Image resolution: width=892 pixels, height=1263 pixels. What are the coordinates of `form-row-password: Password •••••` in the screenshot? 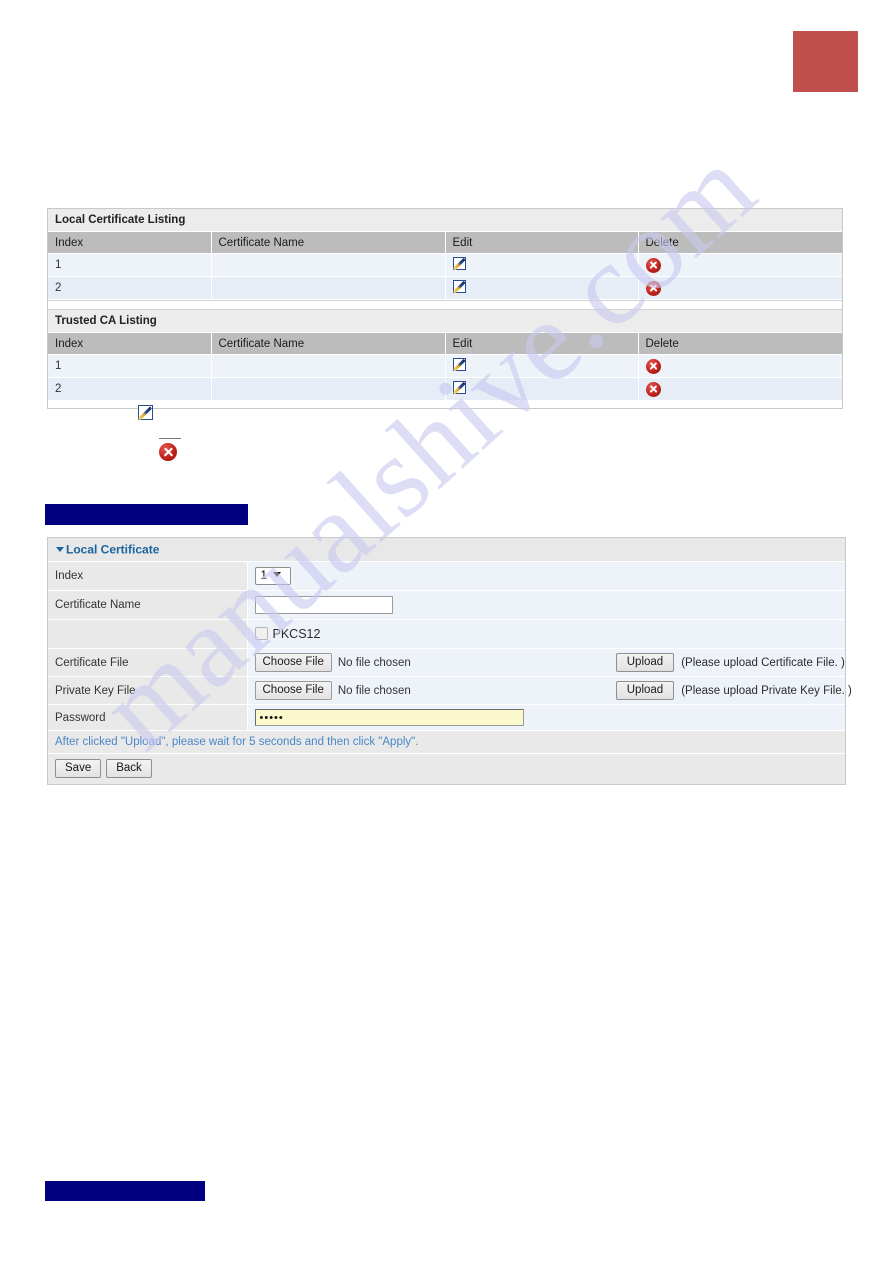 It's located at (446, 717).